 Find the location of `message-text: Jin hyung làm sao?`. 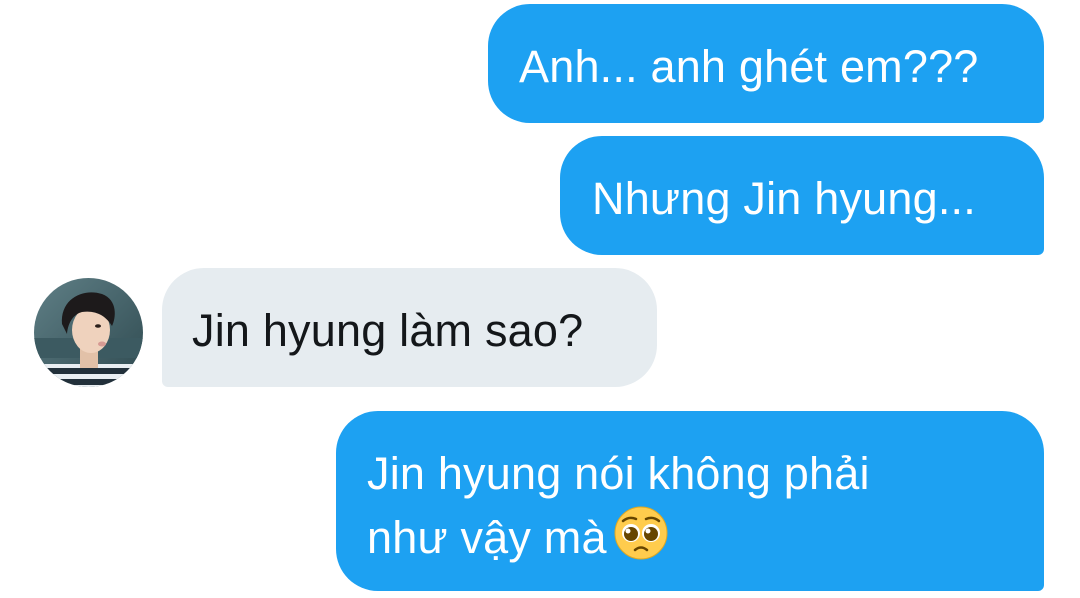

message-text: Jin hyung làm sao? is located at coordinates (388, 330).